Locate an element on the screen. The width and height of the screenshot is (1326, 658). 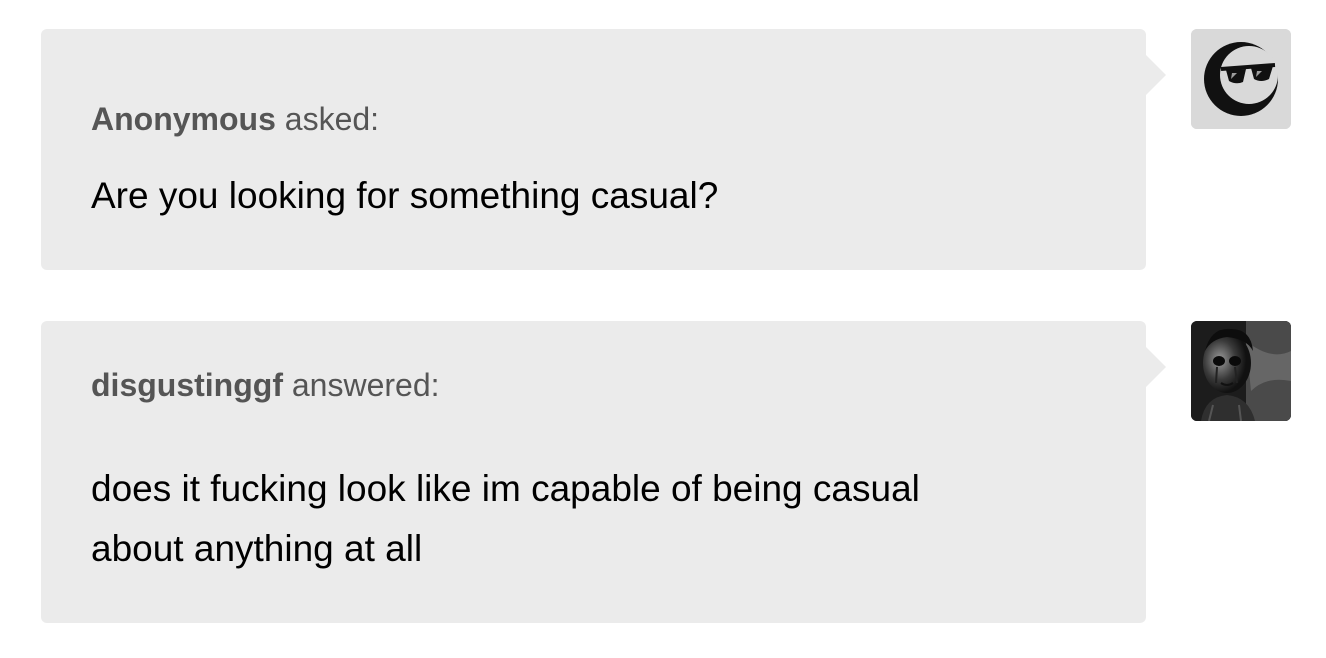
answered-label: answered: is located at coordinates (365, 385).